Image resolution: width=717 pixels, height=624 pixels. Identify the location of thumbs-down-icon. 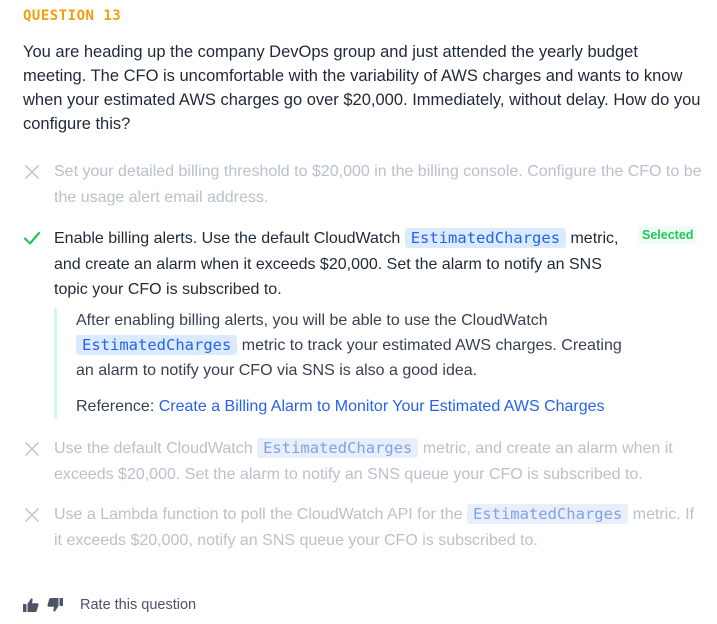
(55, 605).